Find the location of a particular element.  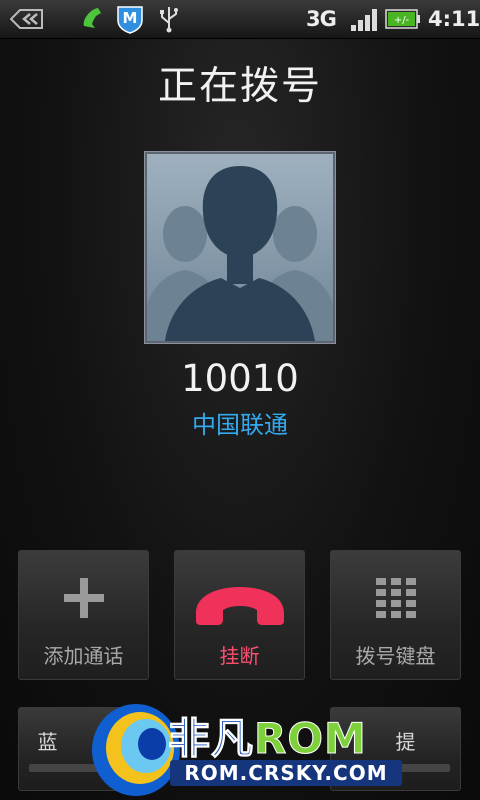

watermark-brand: 非凡ROM is located at coordinates (267, 735).